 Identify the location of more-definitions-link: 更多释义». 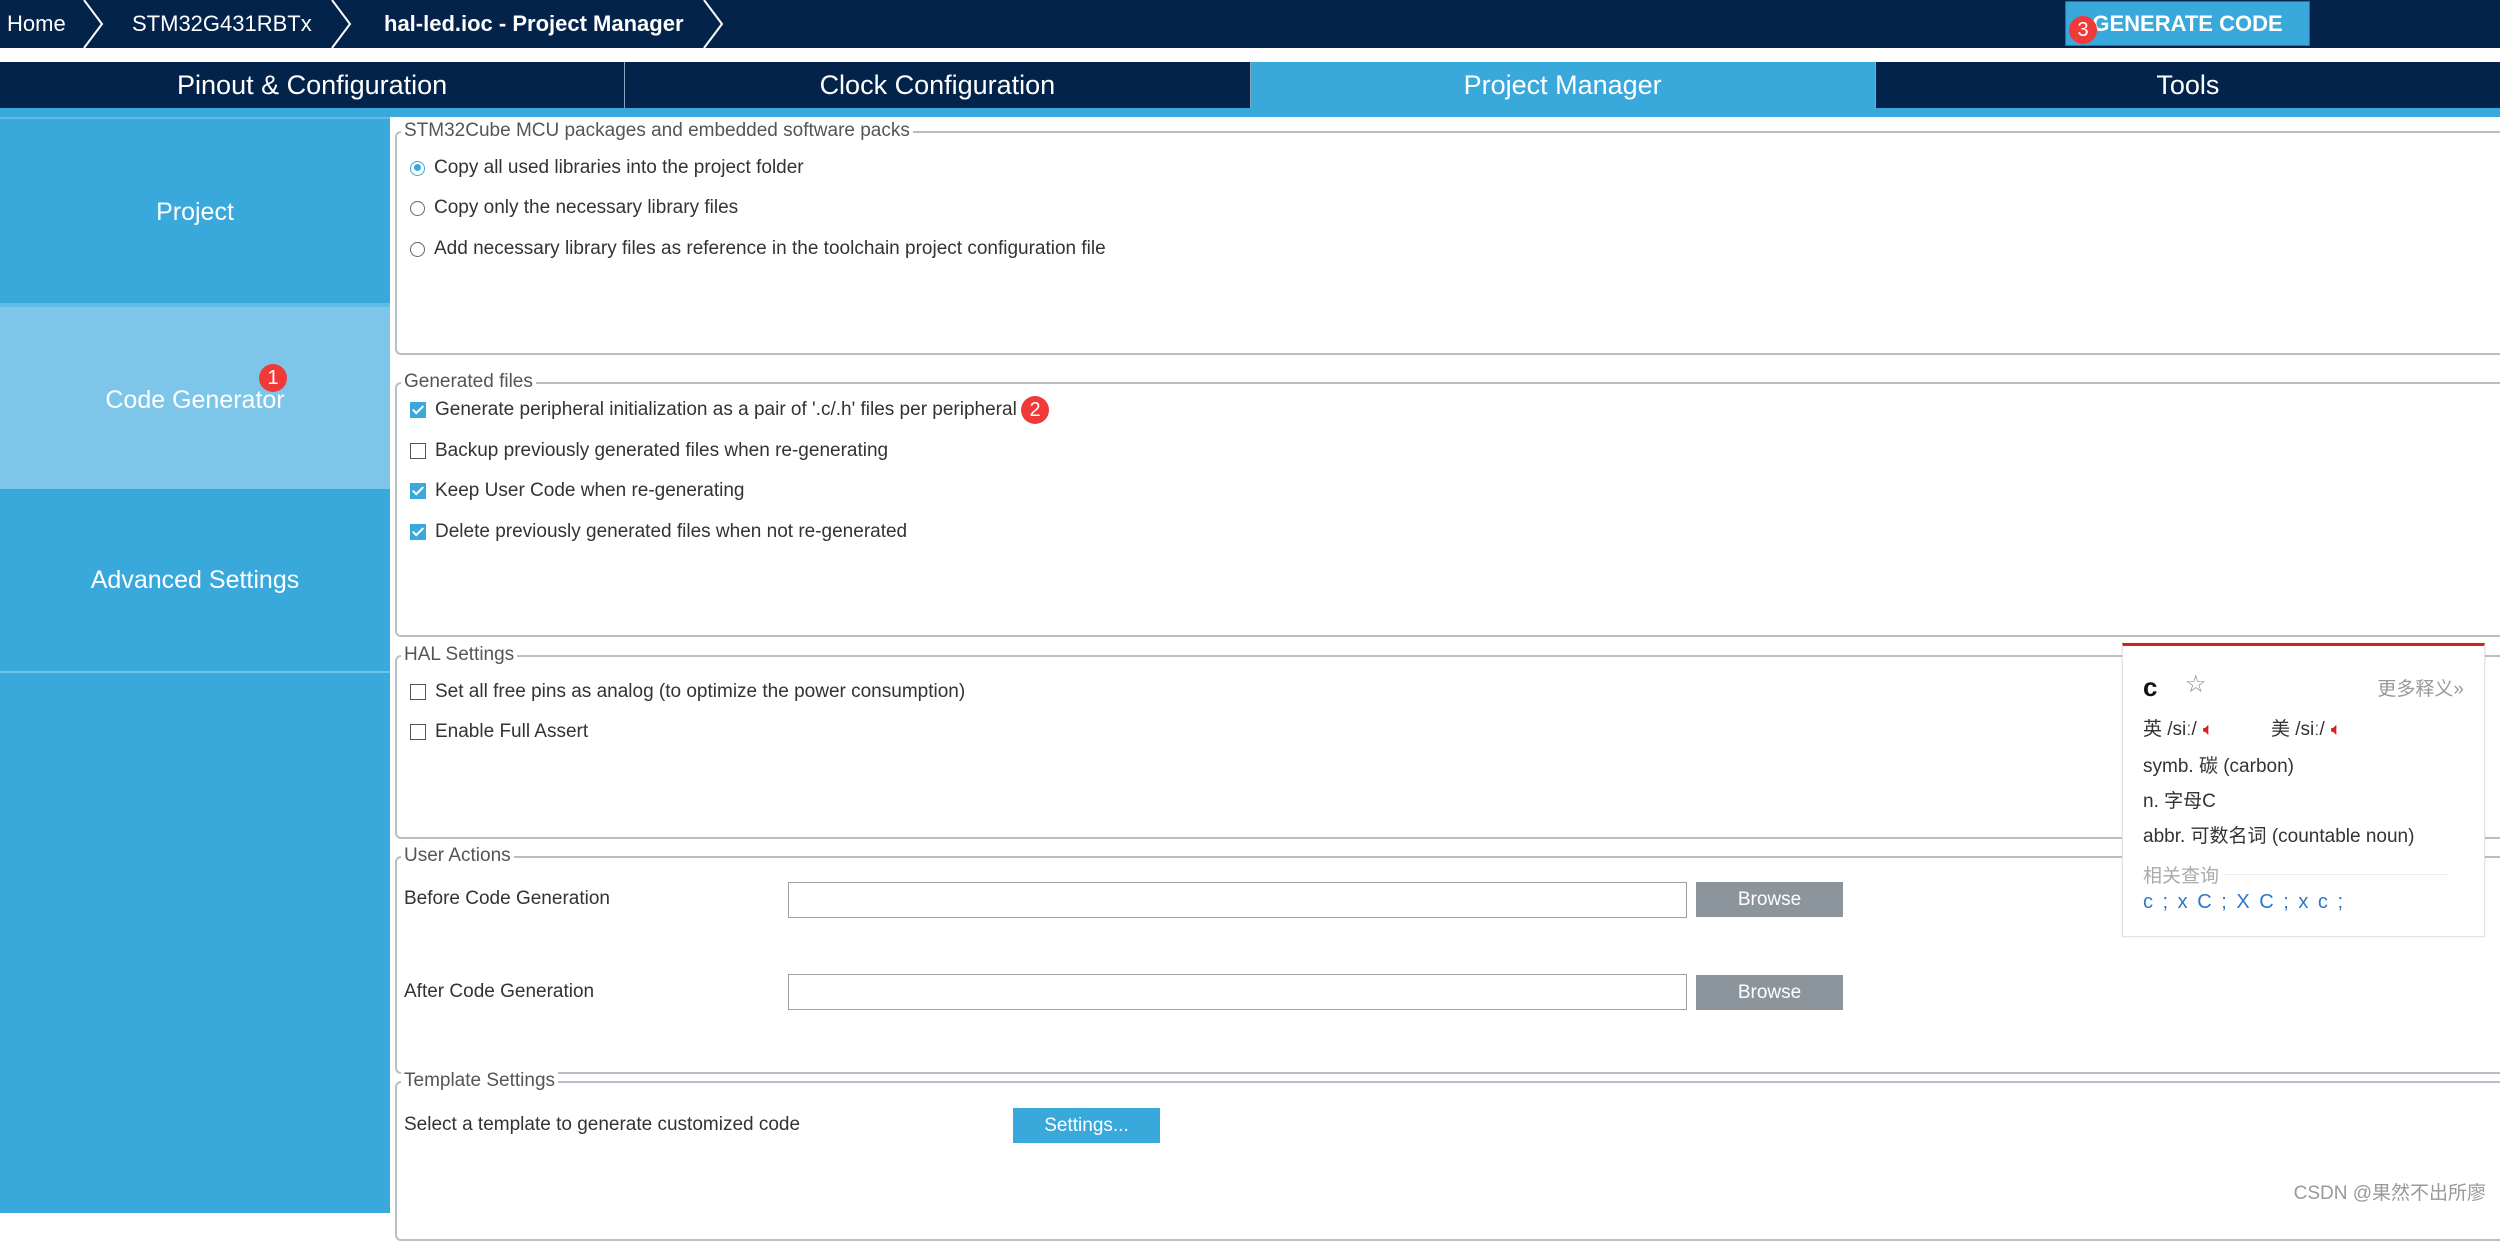
(2420, 687).